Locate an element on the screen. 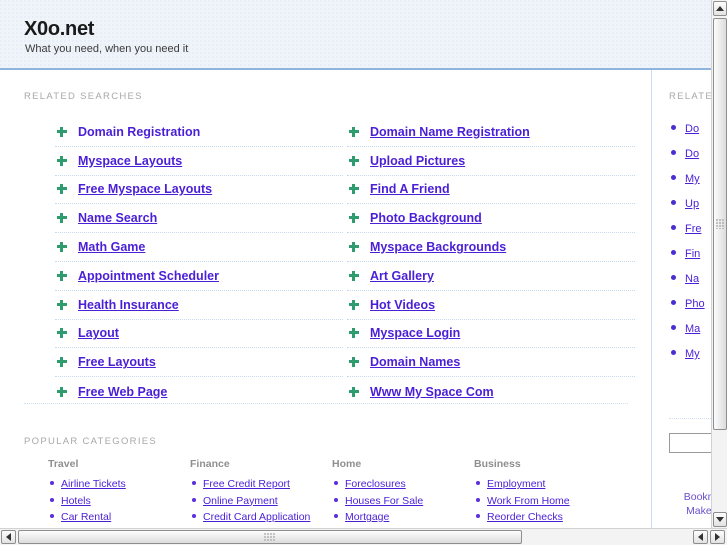  category-link: Hotels is located at coordinates (76, 501).